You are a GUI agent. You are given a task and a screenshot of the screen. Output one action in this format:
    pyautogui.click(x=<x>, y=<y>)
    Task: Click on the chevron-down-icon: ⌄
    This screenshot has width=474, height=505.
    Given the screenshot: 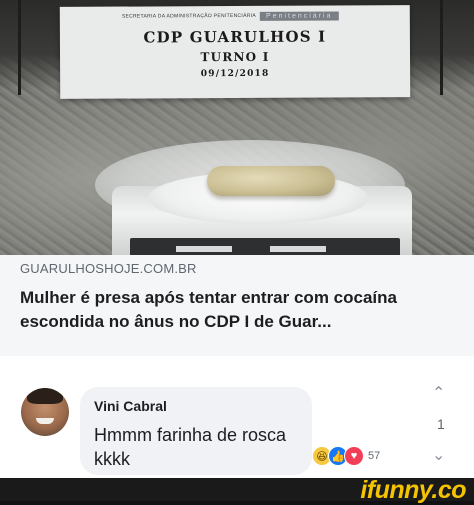 What is the action you would take?
    pyautogui.click(x=438, y=455)
    